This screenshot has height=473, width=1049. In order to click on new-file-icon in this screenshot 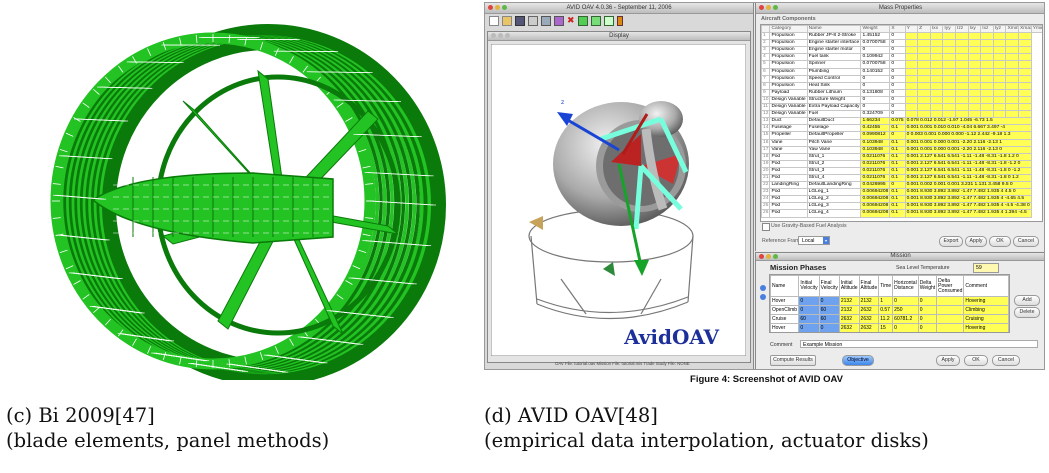, I will do `click(494, 21)`.